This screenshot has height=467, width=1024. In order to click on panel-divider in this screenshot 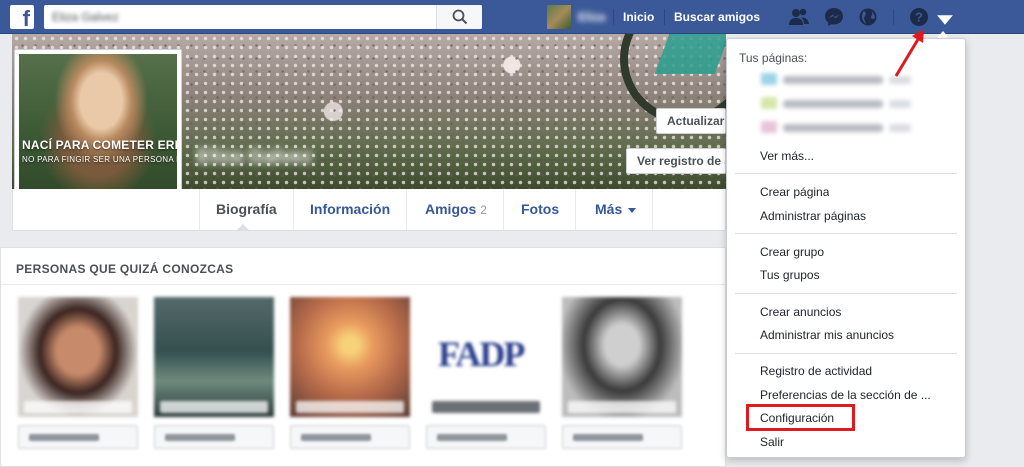, I will do `click(364, 284)`.